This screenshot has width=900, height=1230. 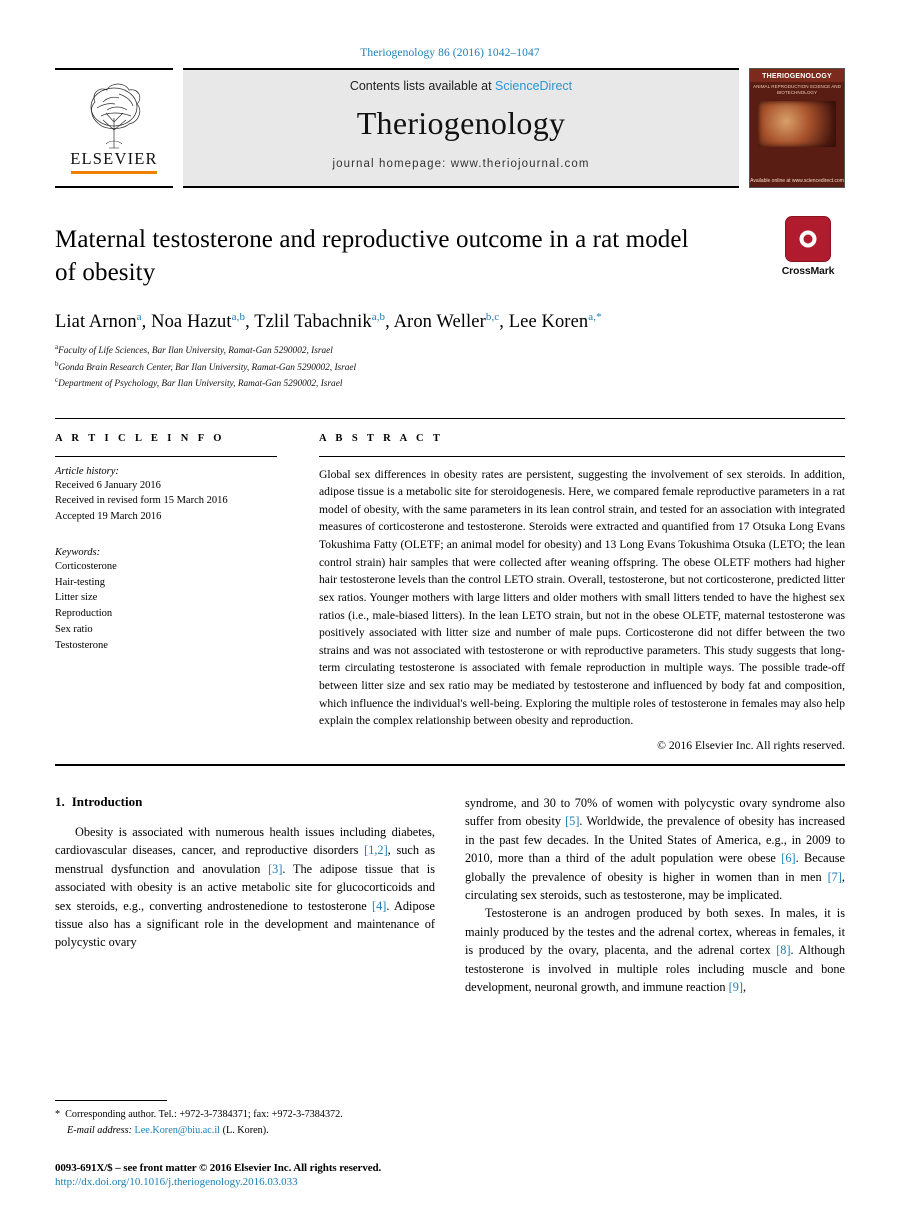 What do you see at coordinates (140, 438) in the screenshot?
I see `article-info-heading: A R T I C L E I N F O` at bounding box center [140, 438].